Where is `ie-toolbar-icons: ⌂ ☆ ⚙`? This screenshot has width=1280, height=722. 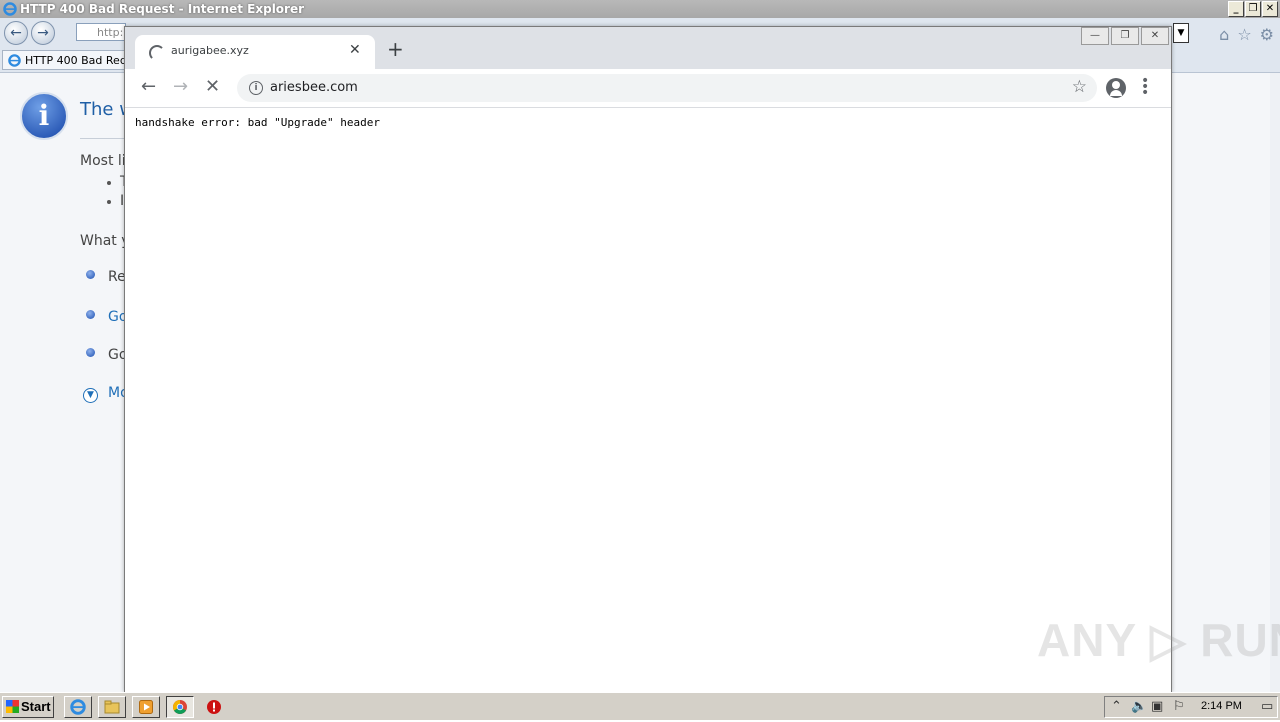 ie-toolbar-icons: ⌂ ☆ ⚙ is located at coordinates (1246, 34).